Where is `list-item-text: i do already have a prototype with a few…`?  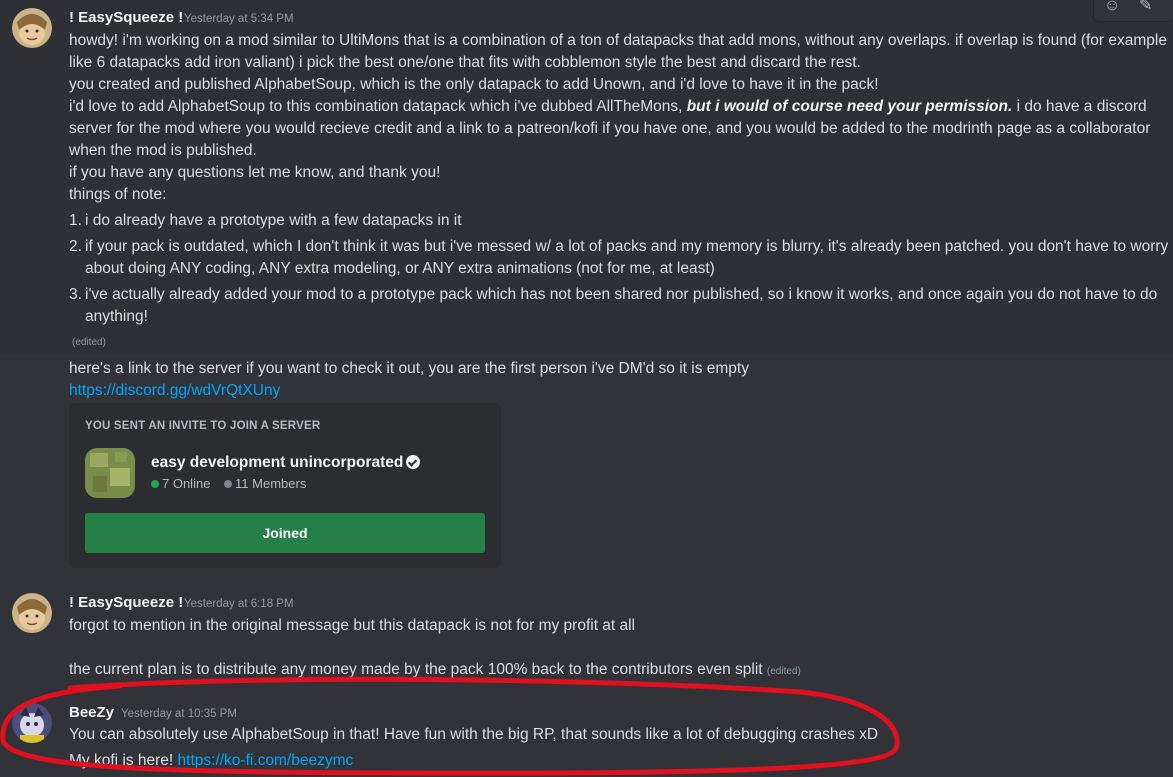 list-item-text: i do already have a prototype with a few… is located at coordinates (273, 220).